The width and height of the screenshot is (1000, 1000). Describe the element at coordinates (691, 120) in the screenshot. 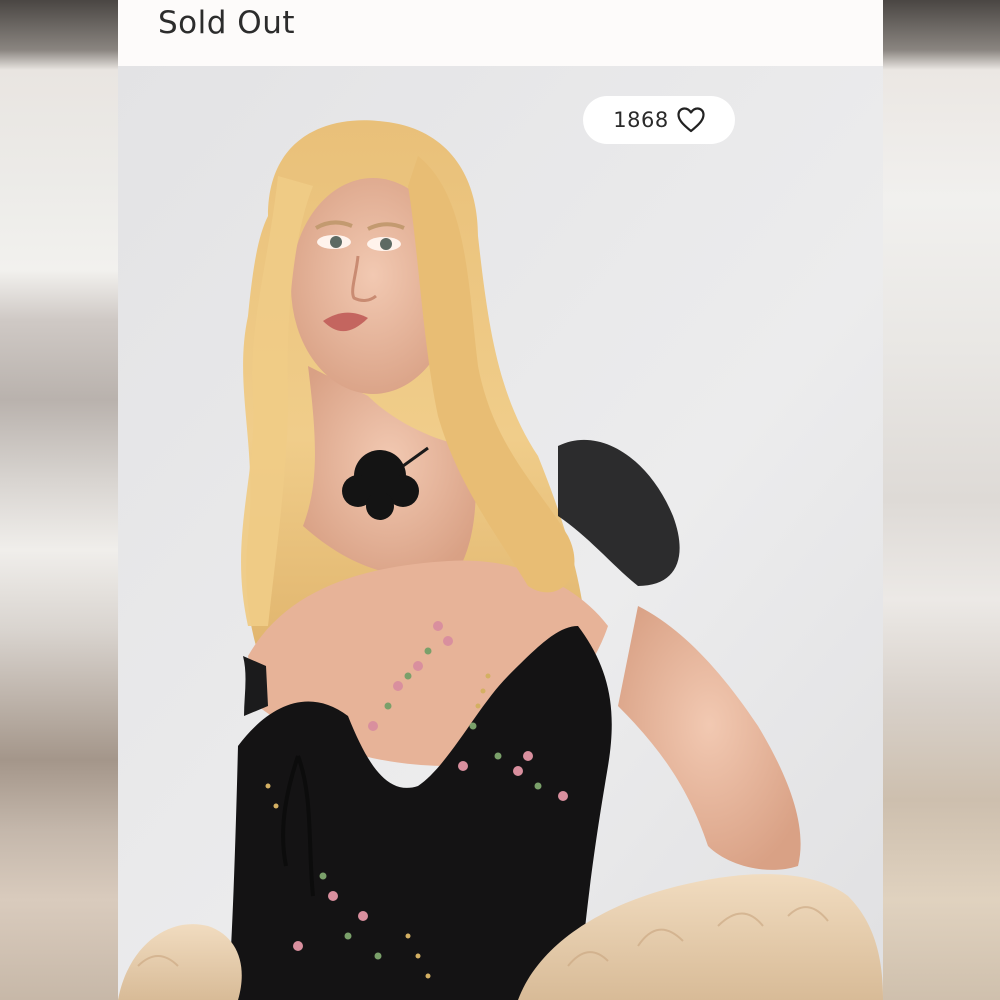

I see `heart-outline-icon` at that location.